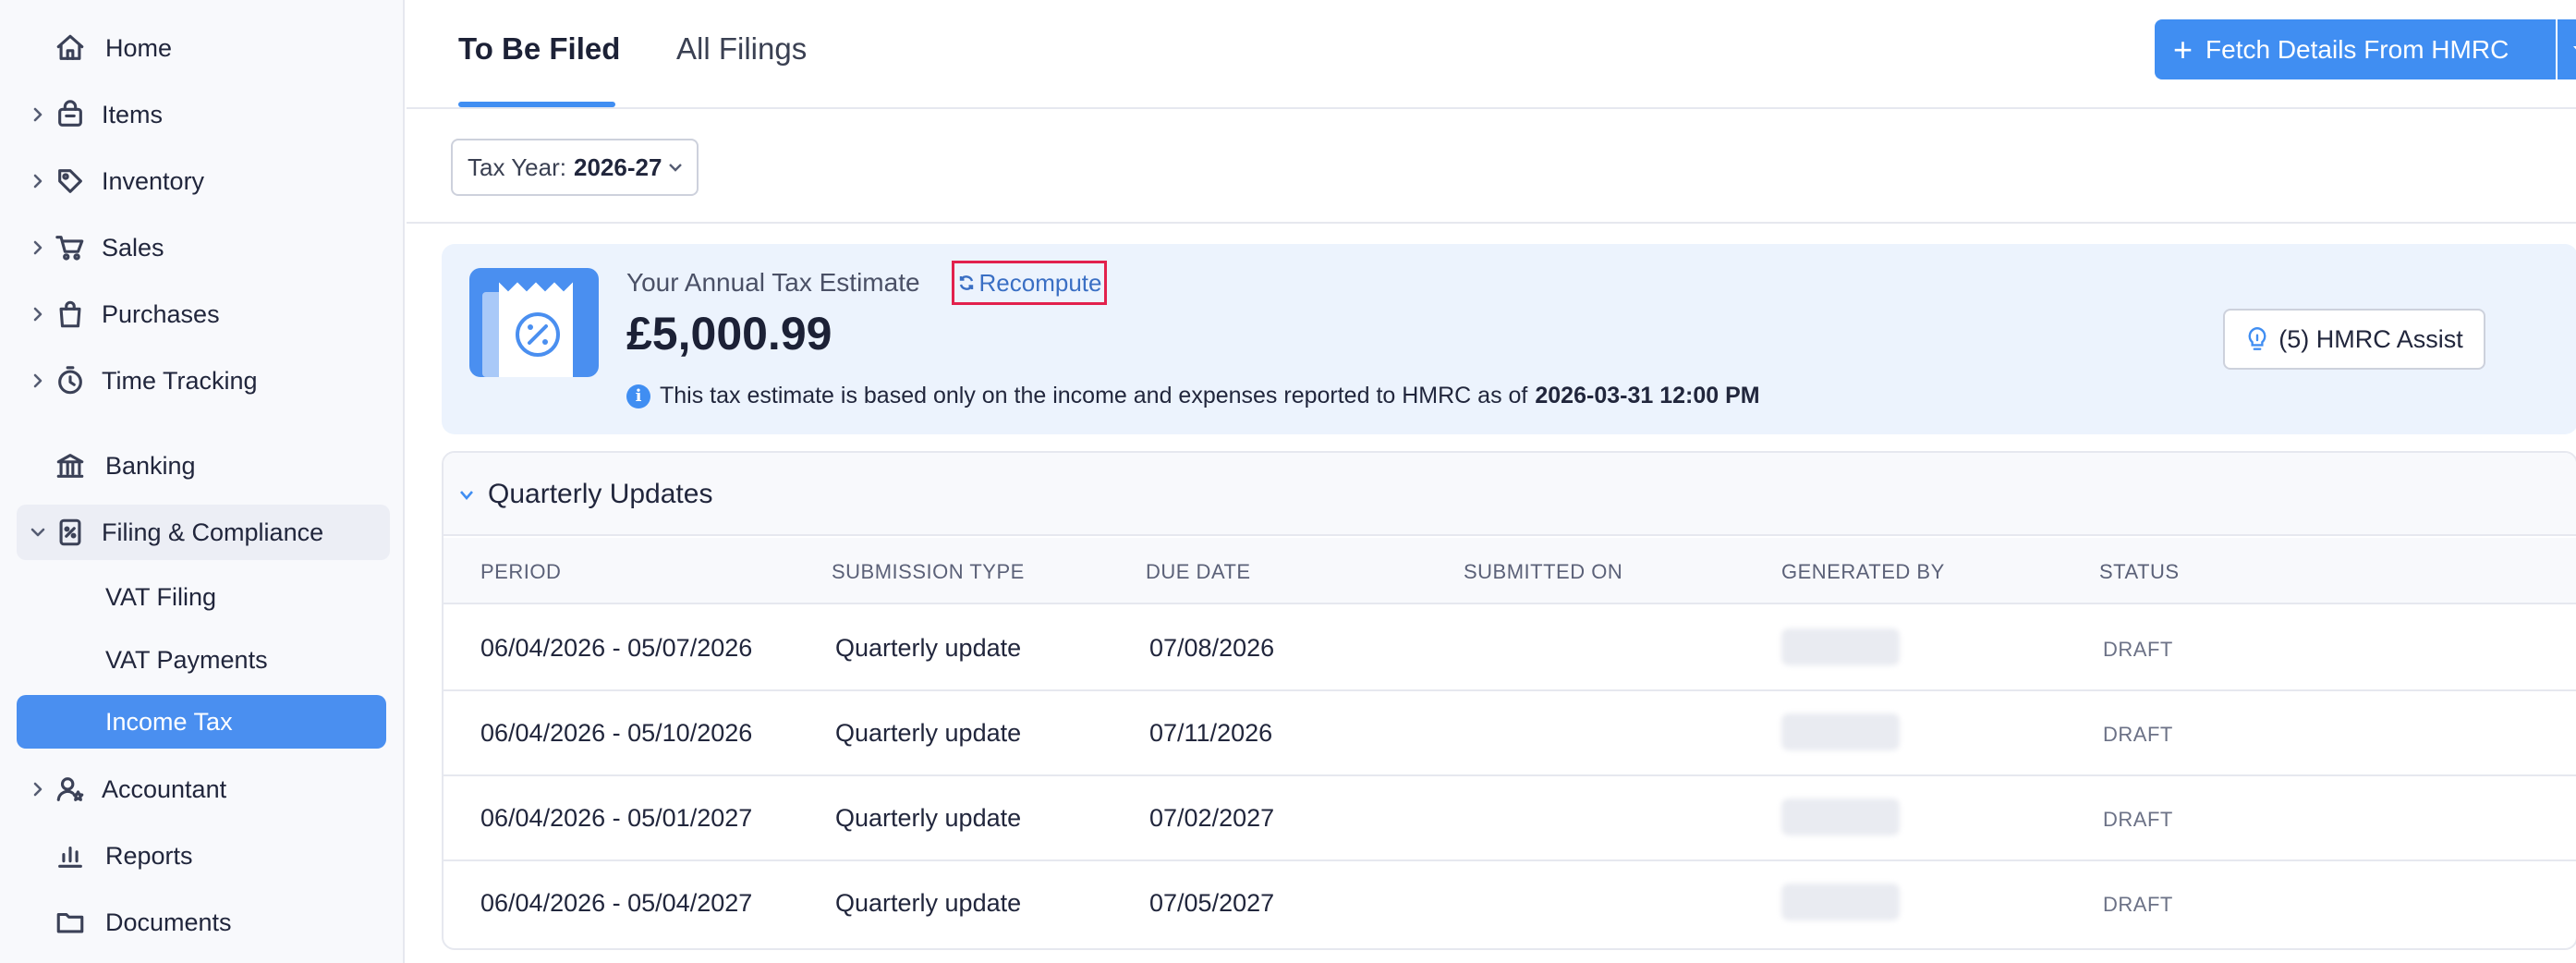 The width and height of the screenshot is (2576, 963). I want to click on filing-icon, so click(70, 532).